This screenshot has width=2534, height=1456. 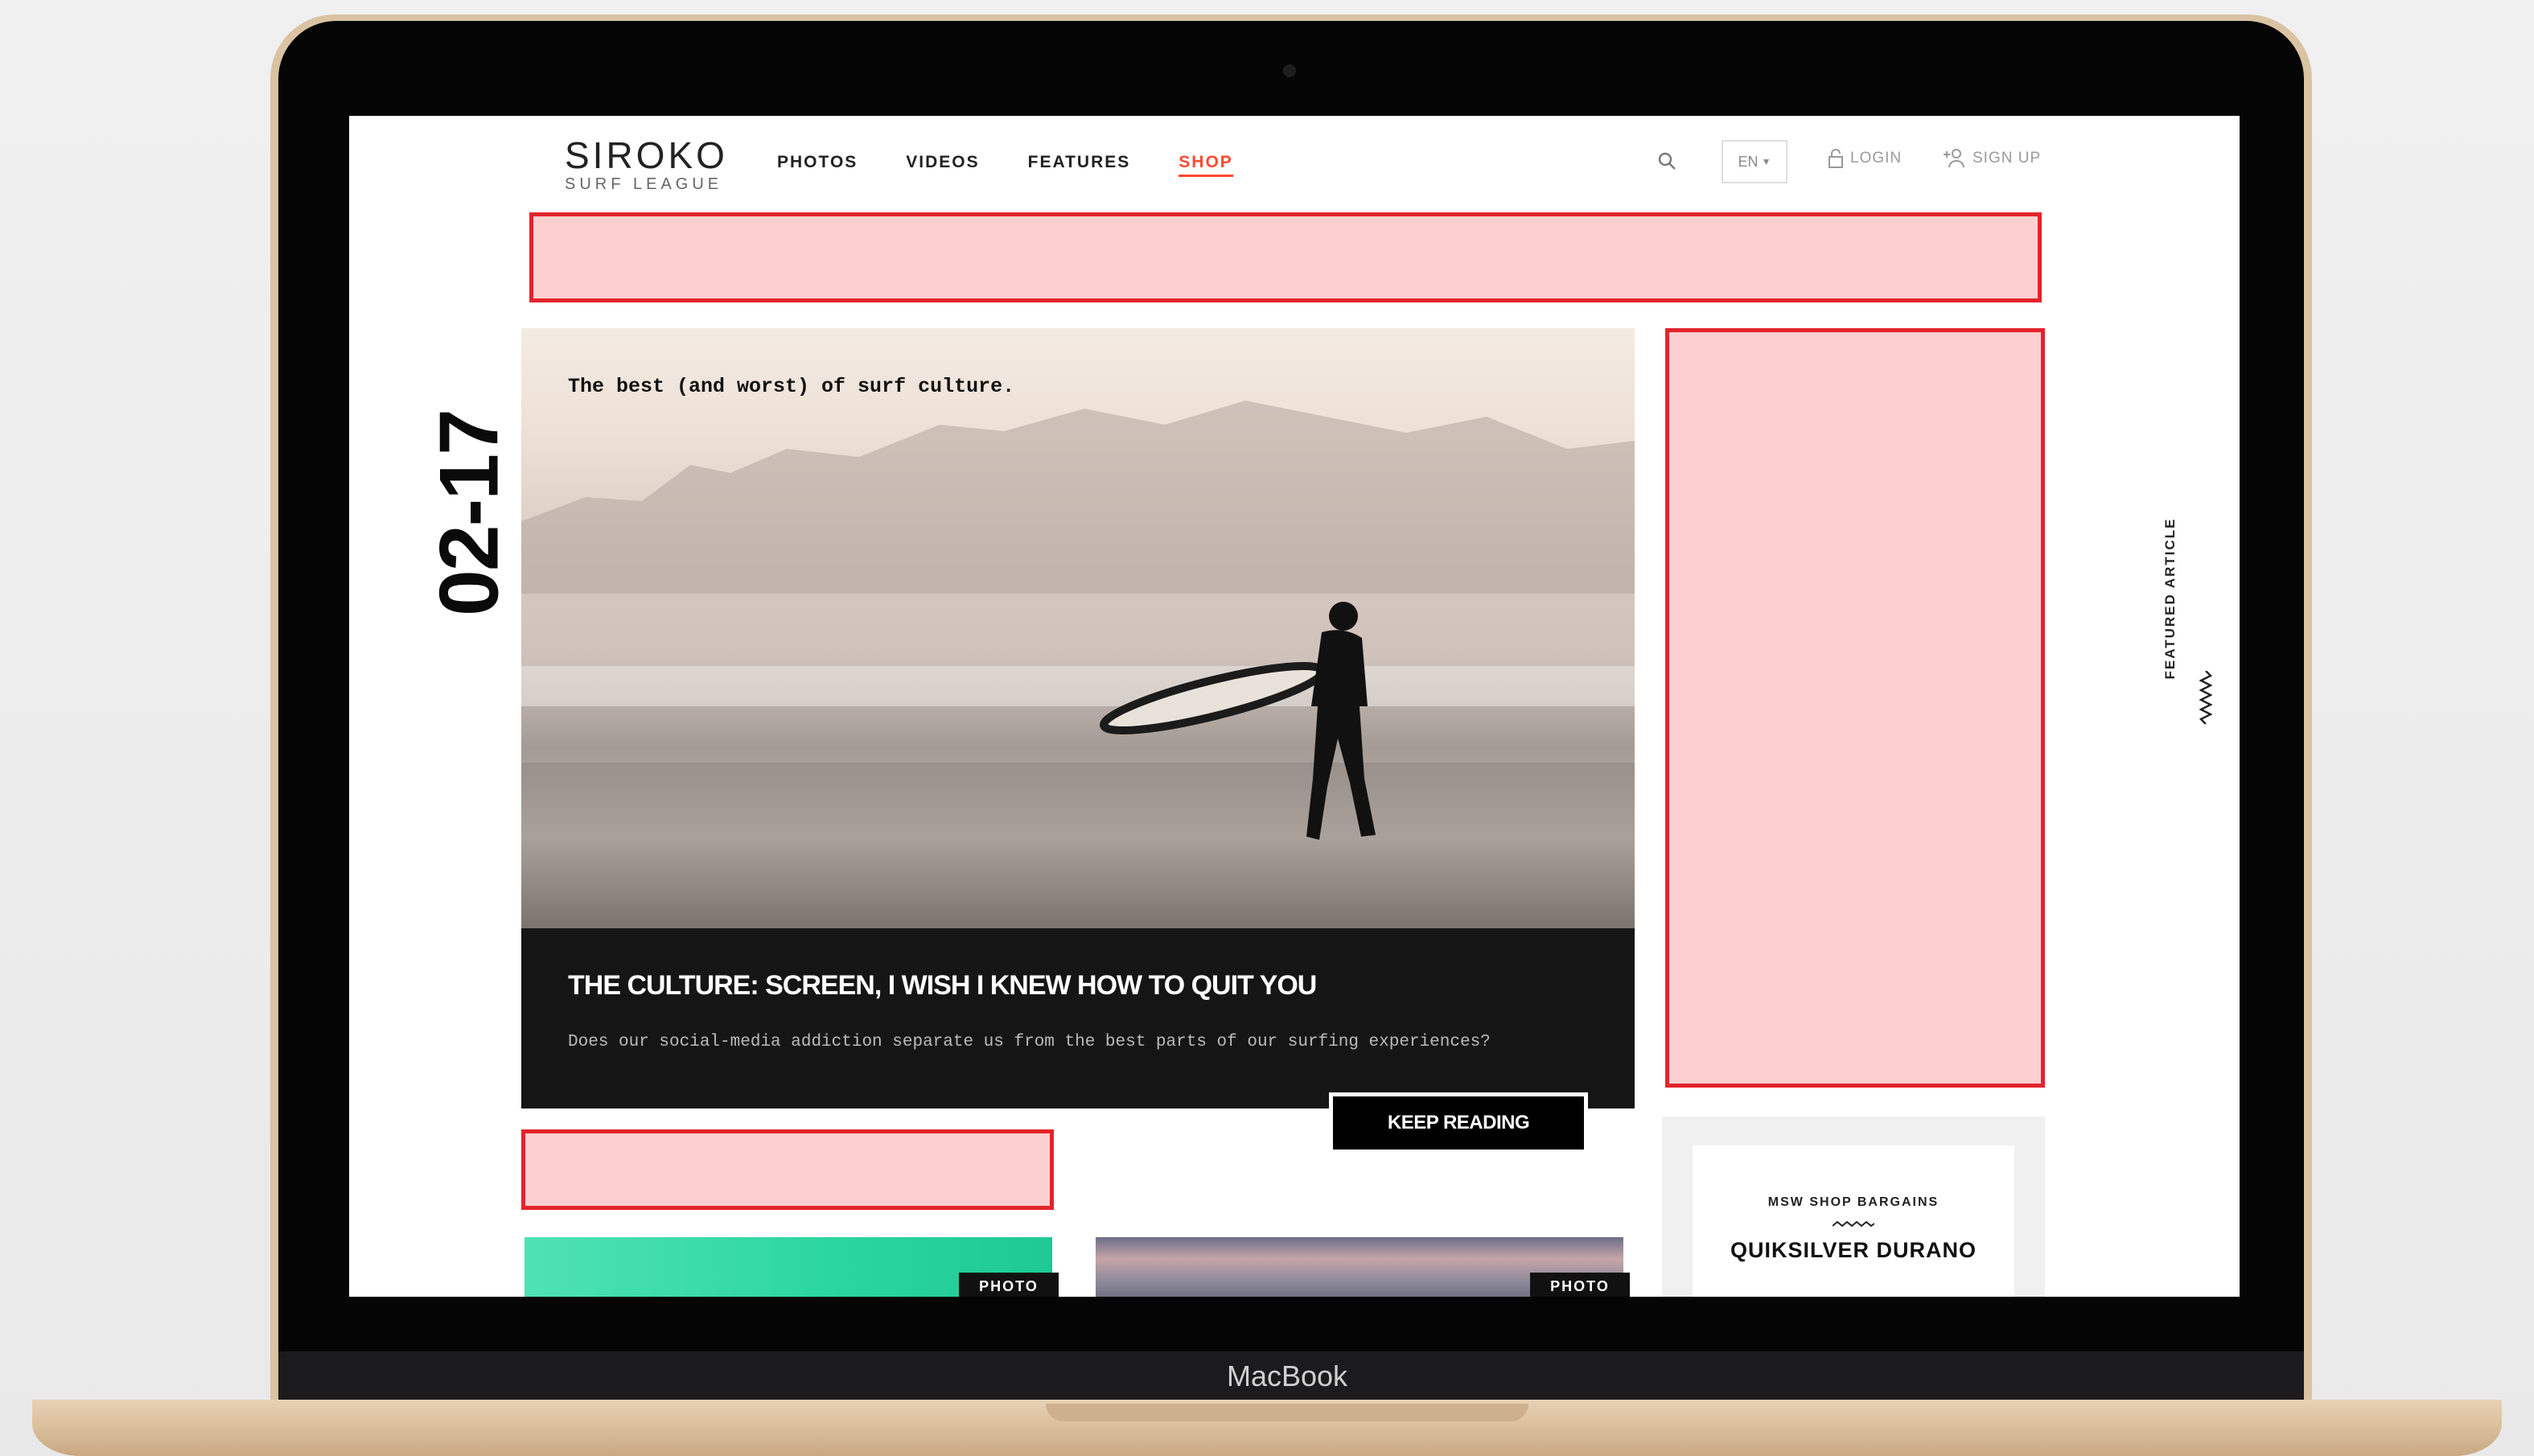 I want to click on nav-item-features: FEATURES, so click(x=1079, y=165).